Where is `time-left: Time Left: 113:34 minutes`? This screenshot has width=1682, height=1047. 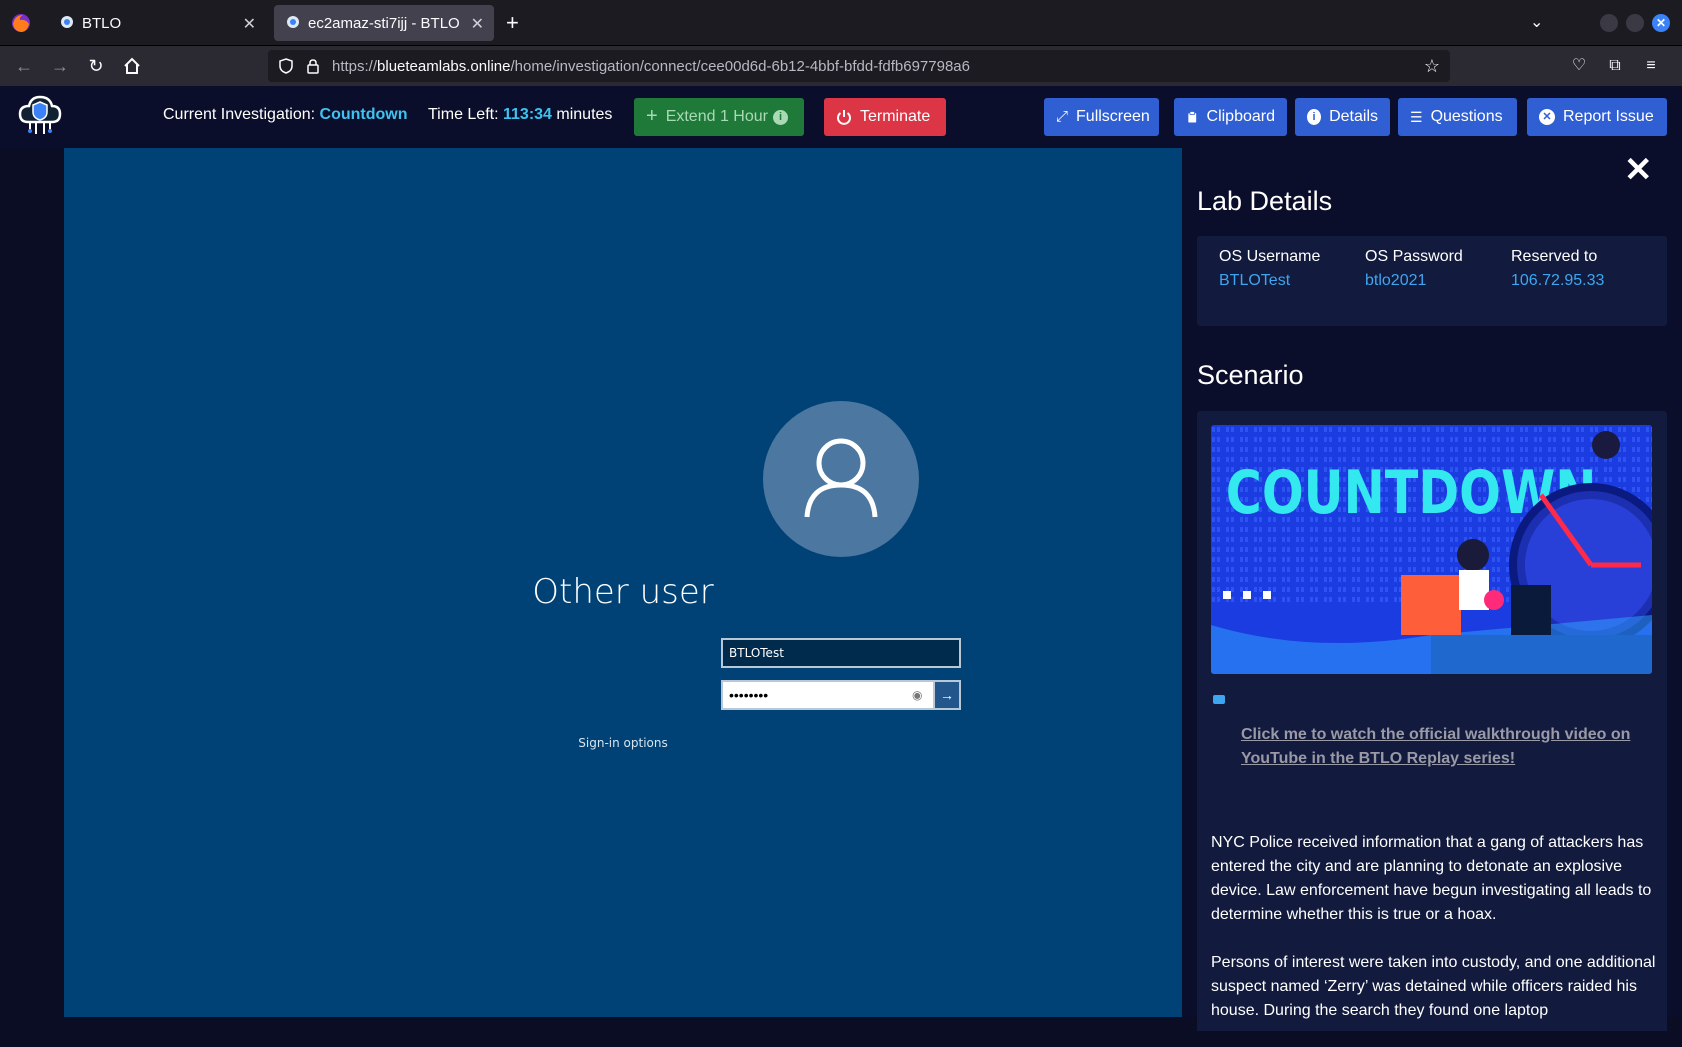 time-left: Time Left: 113:34 minutes is located at coordinates (520, 114).